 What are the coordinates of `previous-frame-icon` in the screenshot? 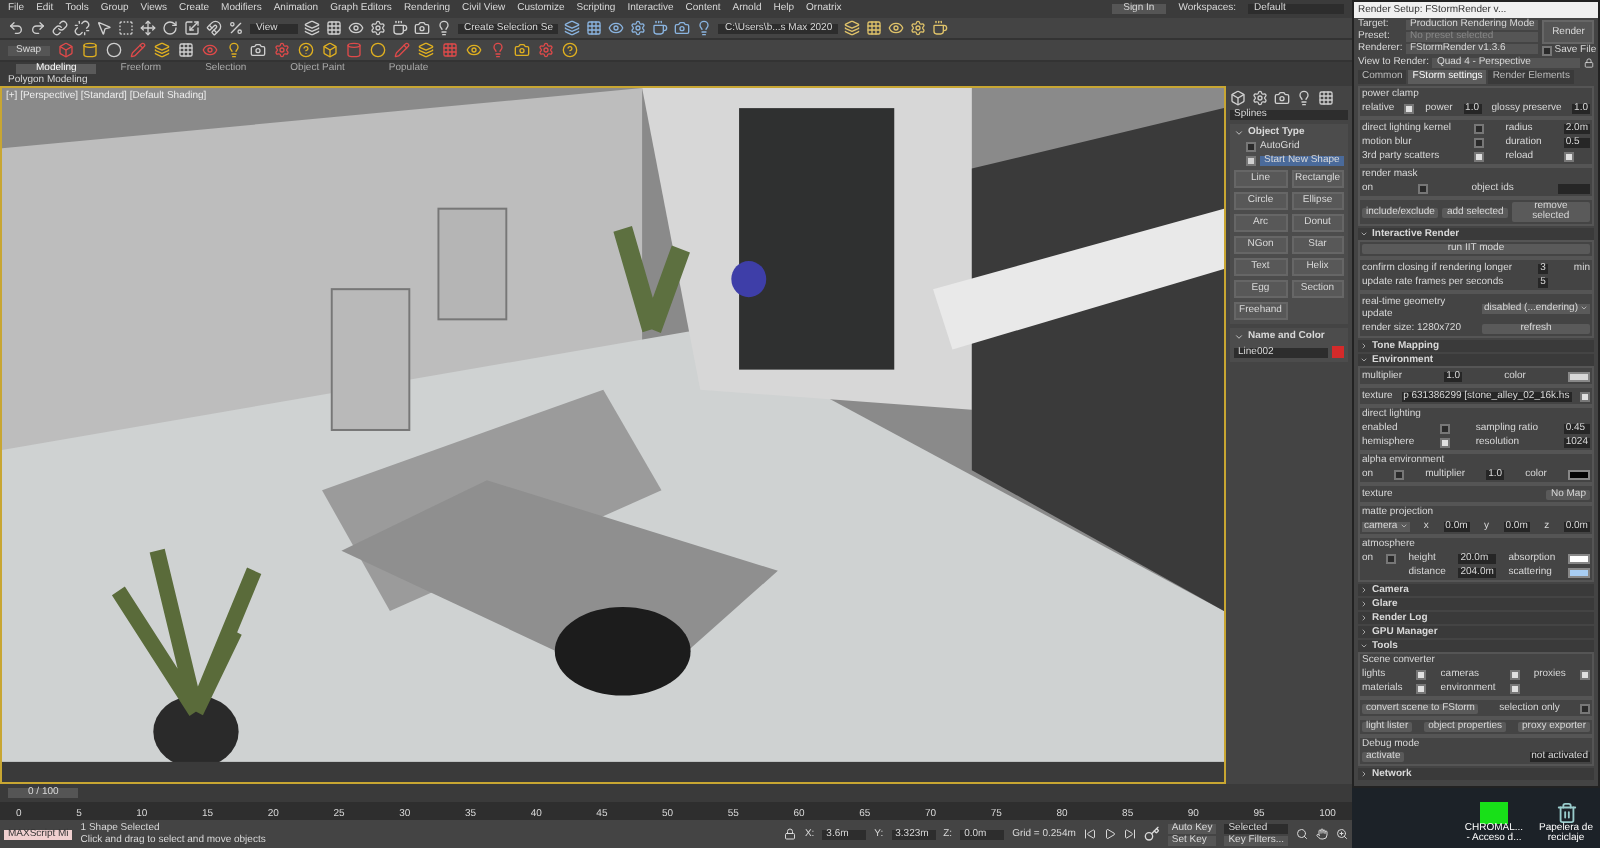 It's located at (1089, 834).